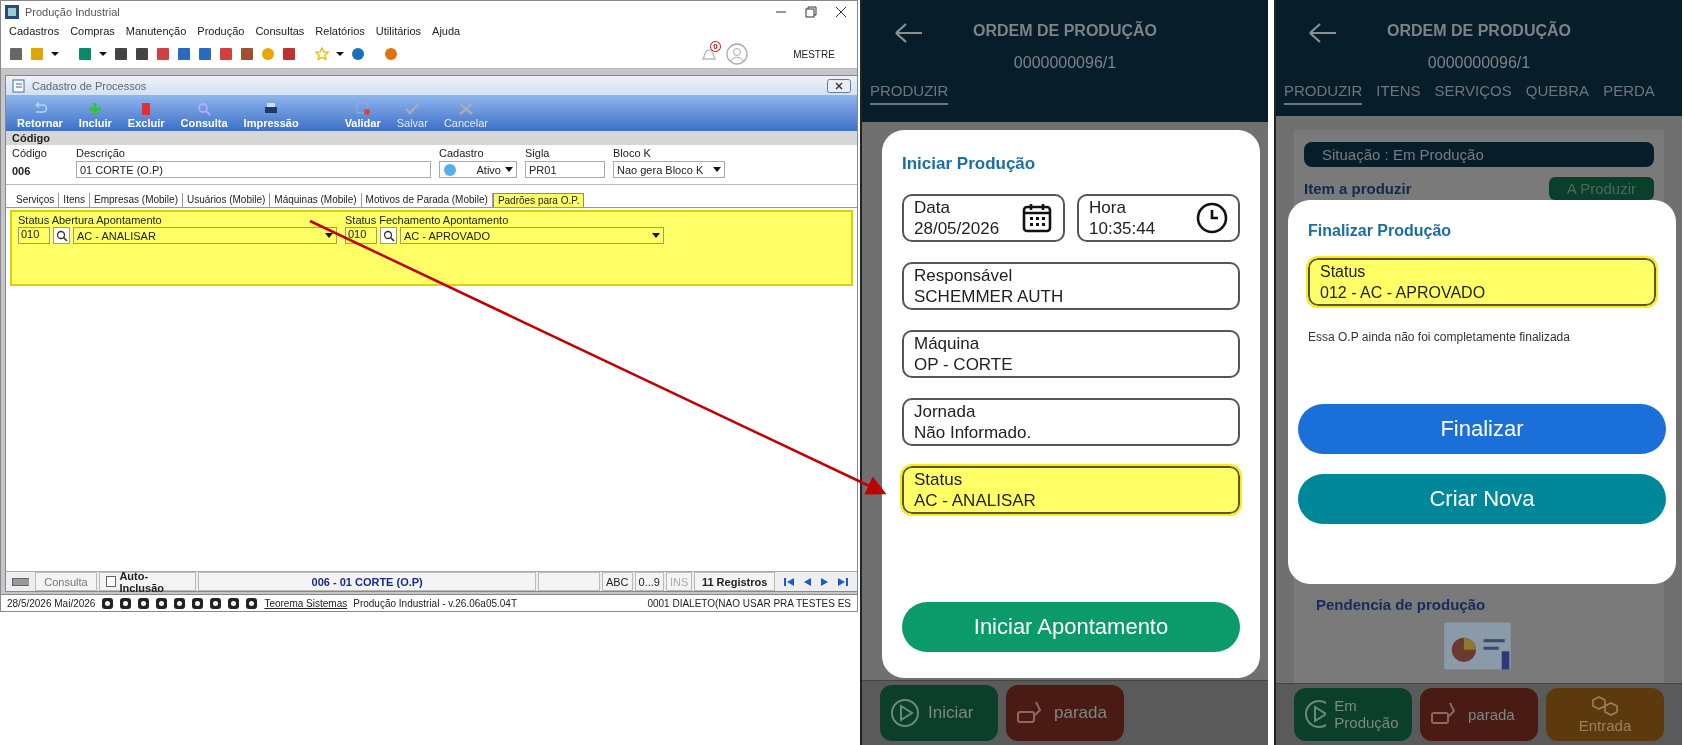 The width and height of the screenshot is (1684, 745). I want to click on toolbar-button: Impressão, so click(271, 115).